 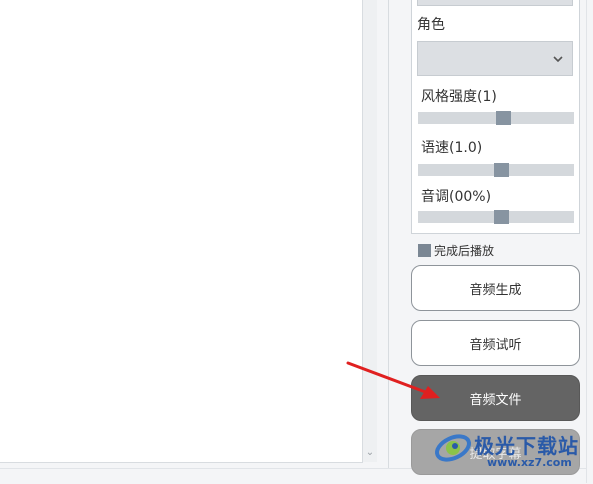 I want to click on style-strength-label: 风格强度(1), so click(x=459, y=97).